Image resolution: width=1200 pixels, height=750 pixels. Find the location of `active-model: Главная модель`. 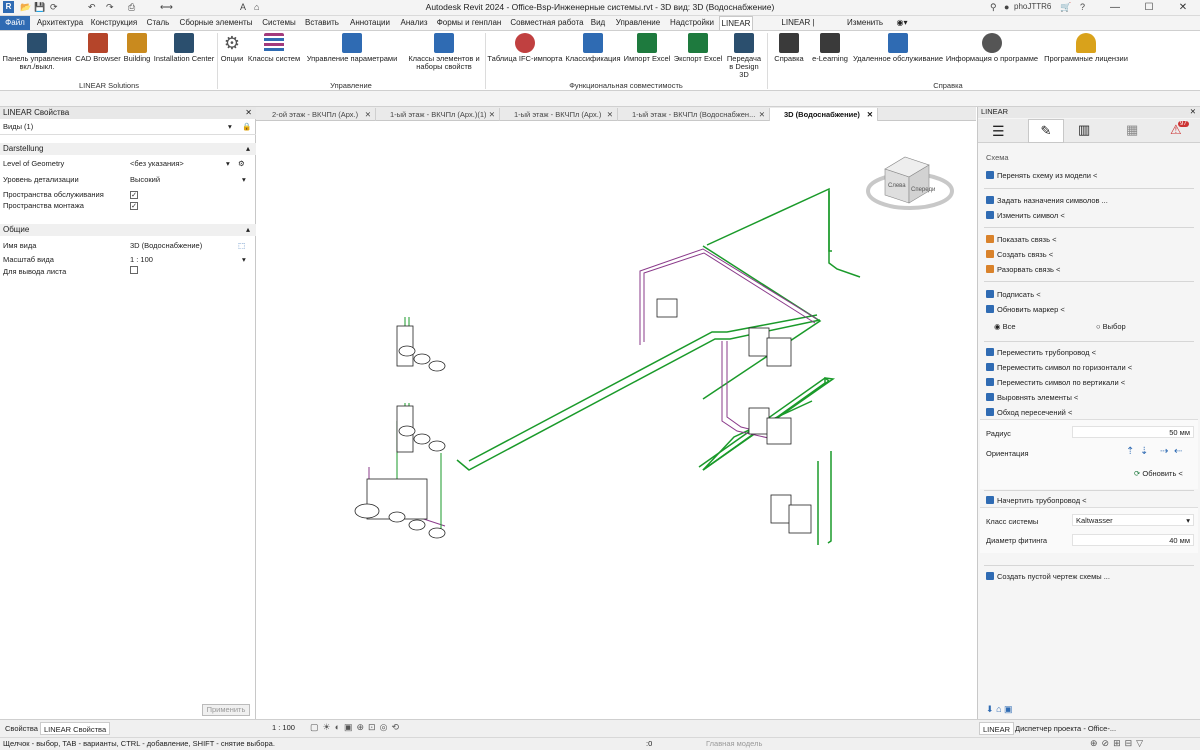

active-model: Главная модель is located at coordinates (734, 743).